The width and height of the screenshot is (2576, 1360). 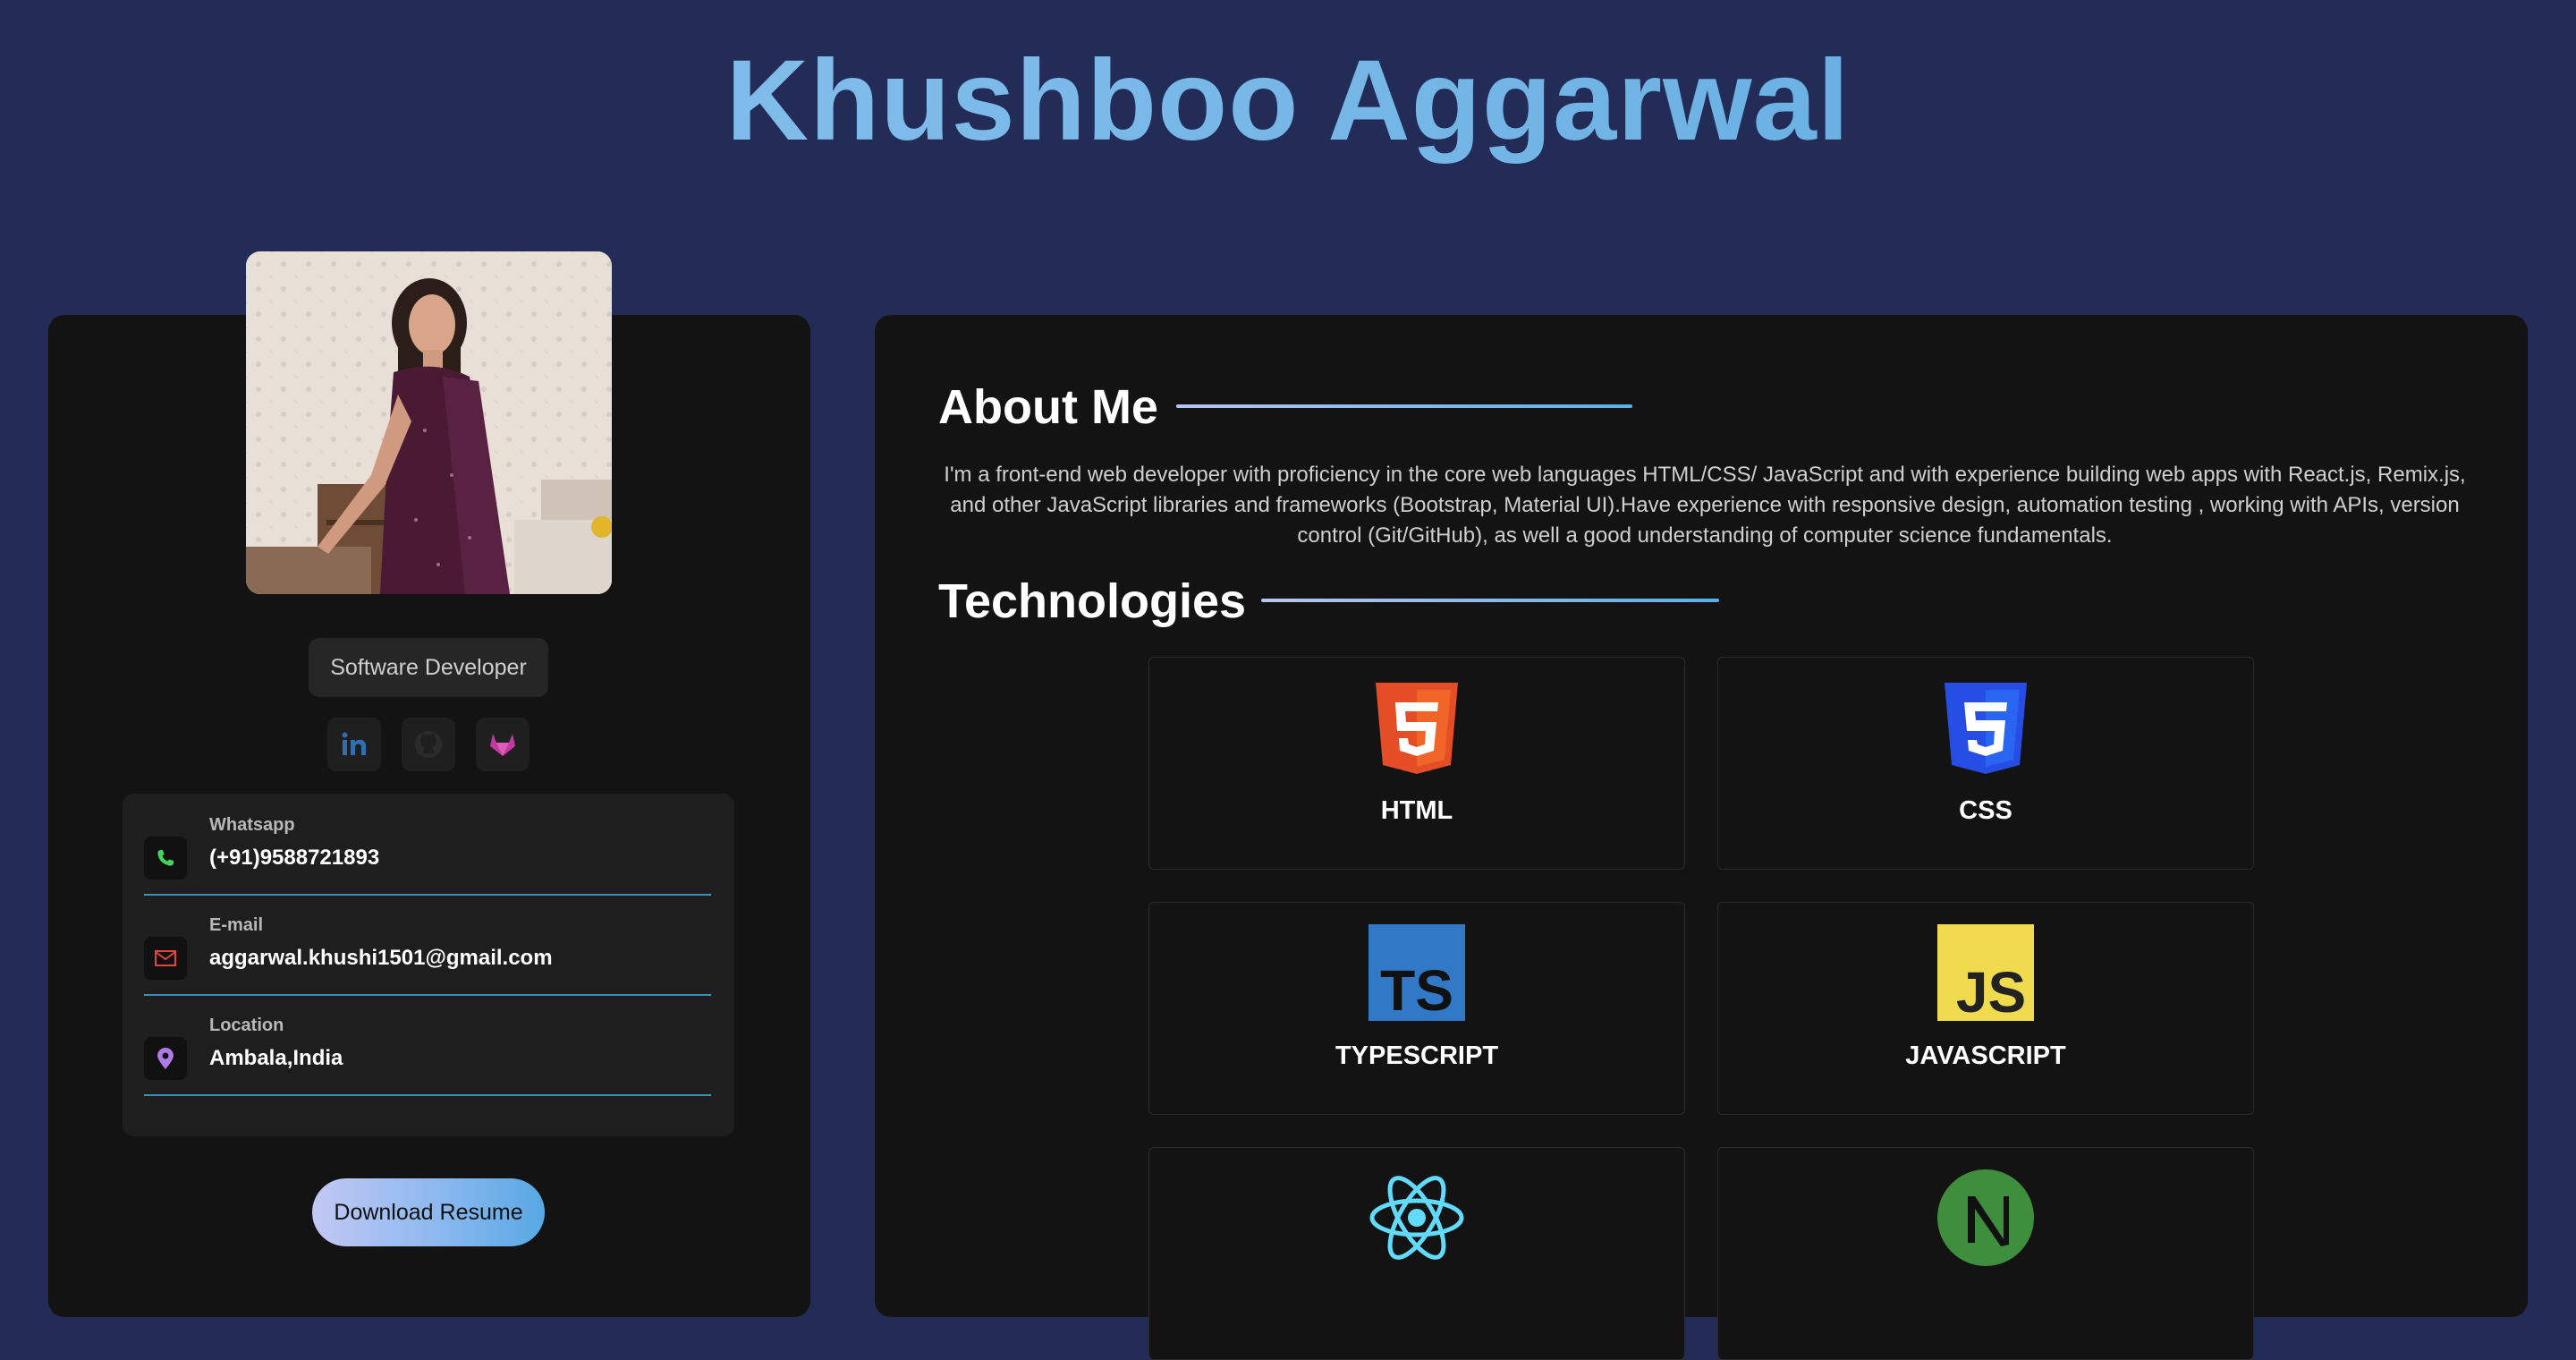 I want to click on mail-icon, so click(x=165, y=958).